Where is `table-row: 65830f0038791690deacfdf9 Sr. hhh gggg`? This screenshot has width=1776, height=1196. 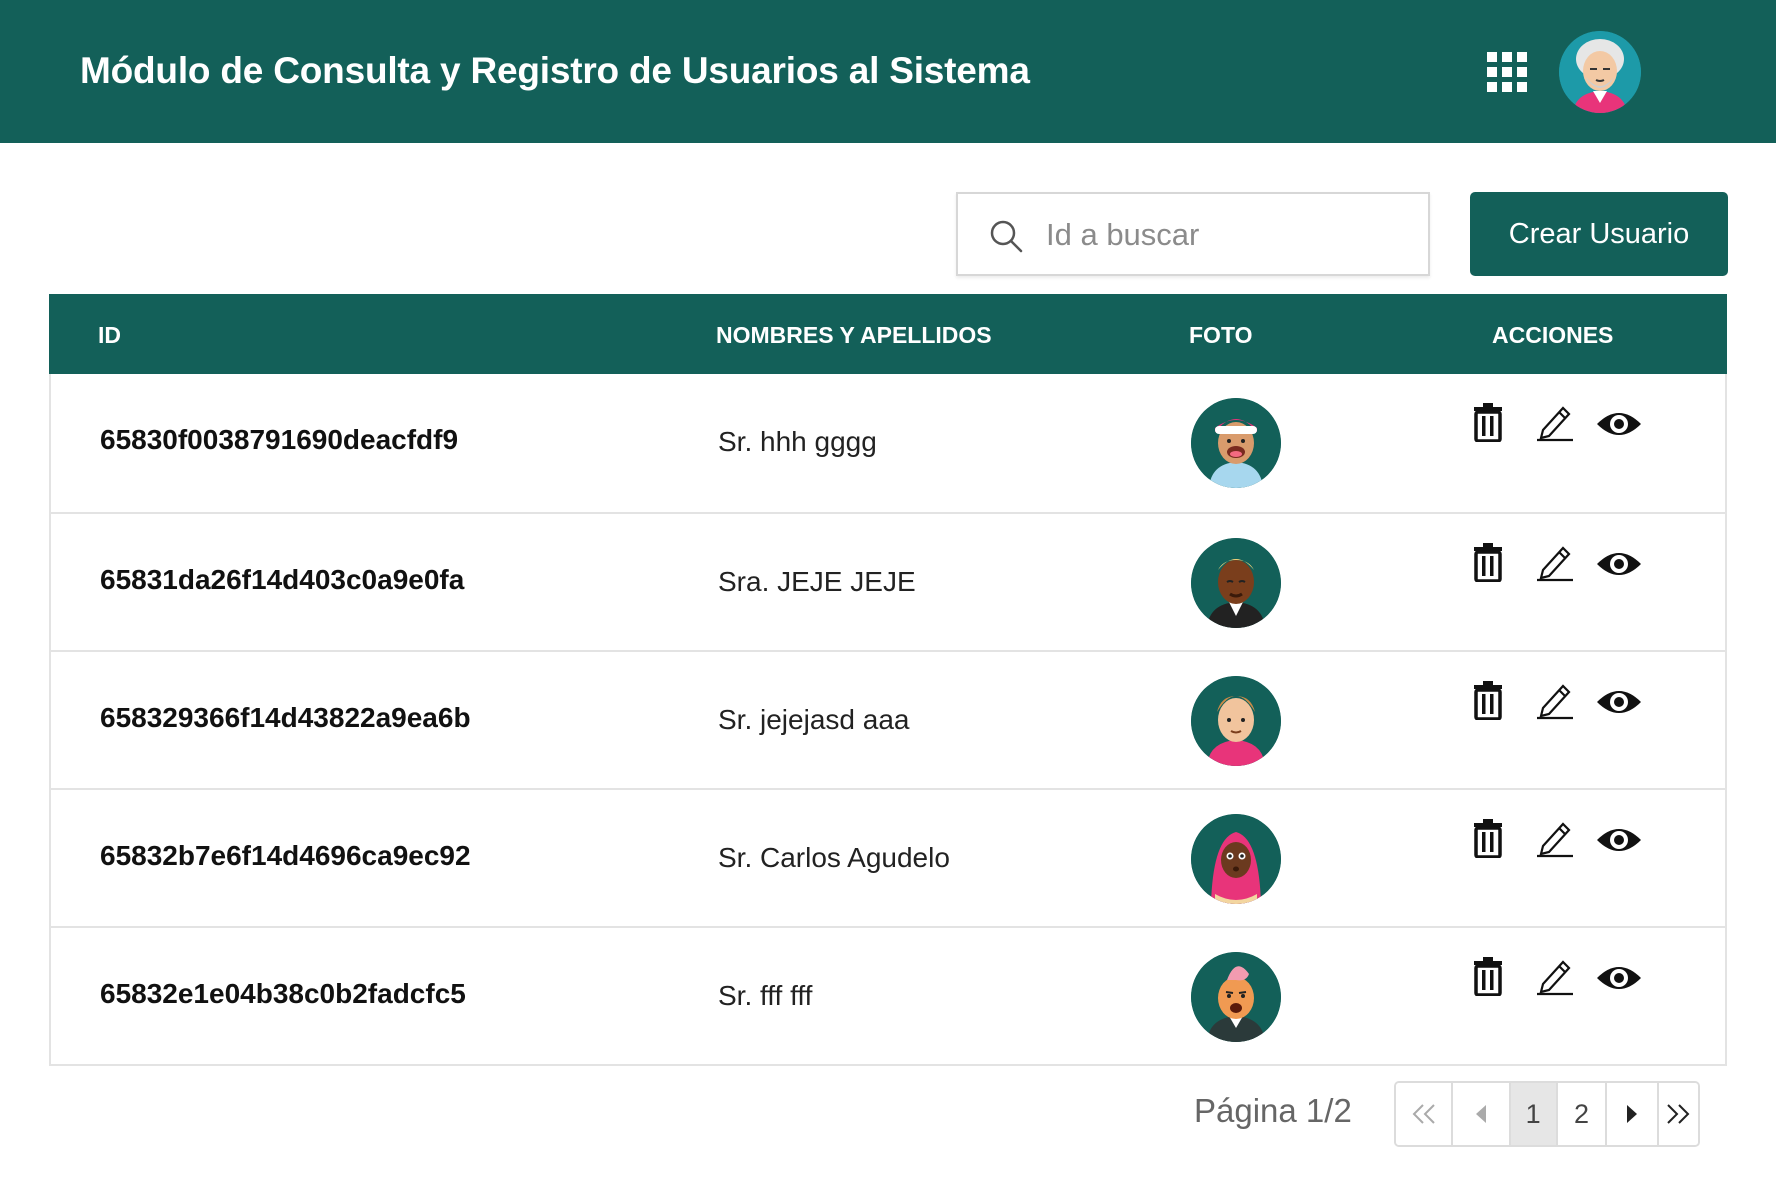
table-row: 65830f0038791690deacfdf9 Sr. hhh gggg is located at coordinates (888, 443).